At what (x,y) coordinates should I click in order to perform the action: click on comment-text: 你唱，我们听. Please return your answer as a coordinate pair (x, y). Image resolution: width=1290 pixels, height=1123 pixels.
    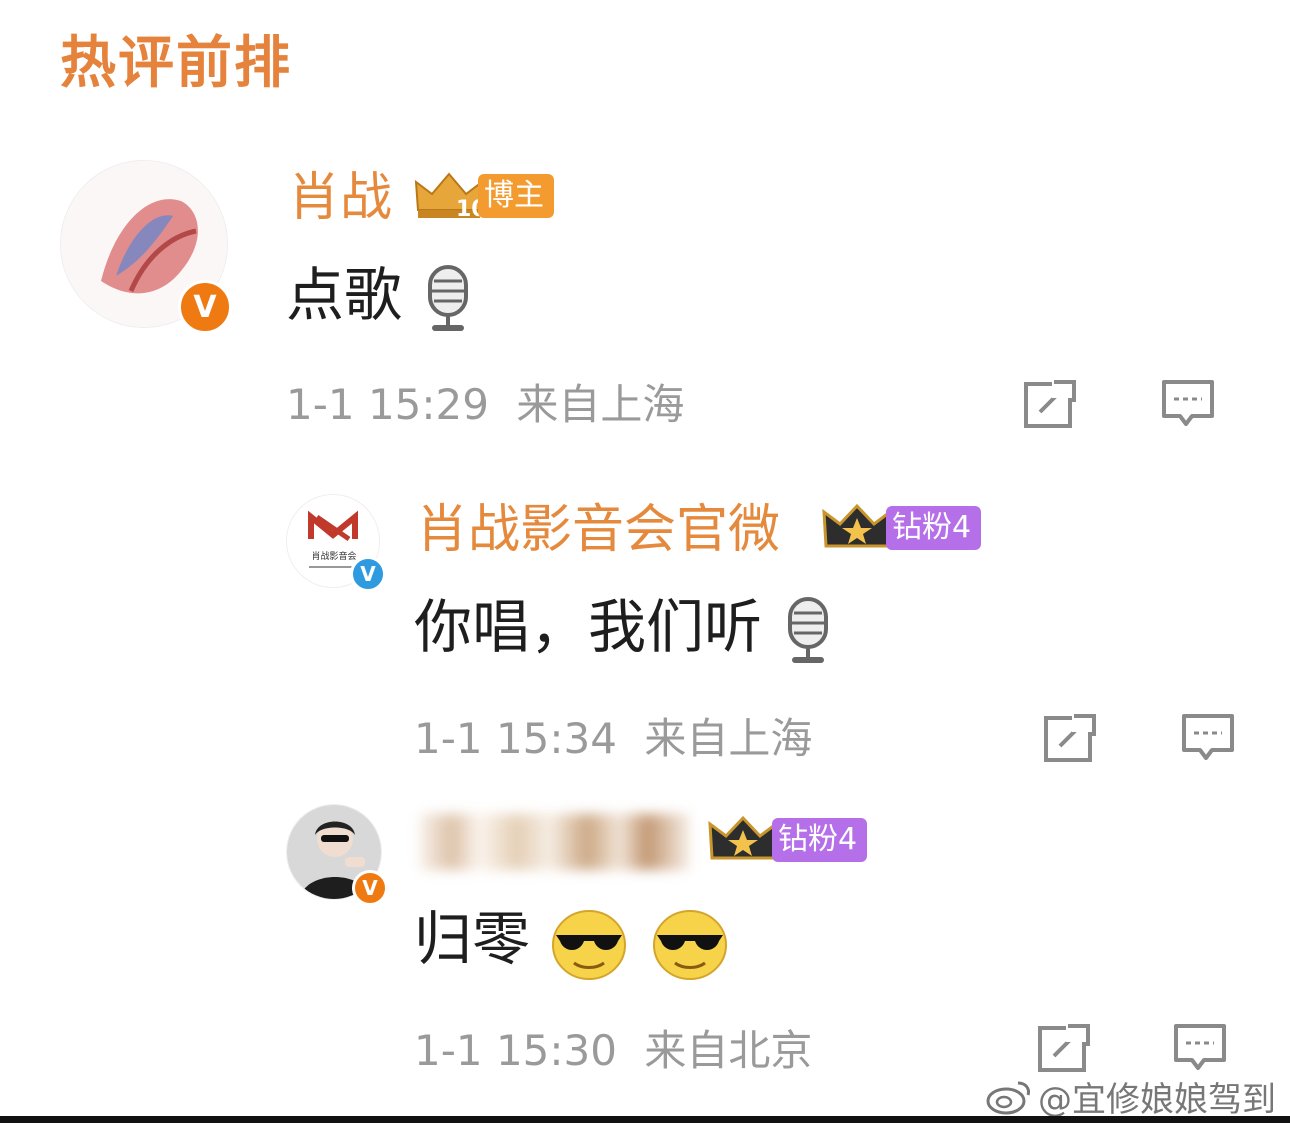
    Looking at the image, I should click on (625, 629).